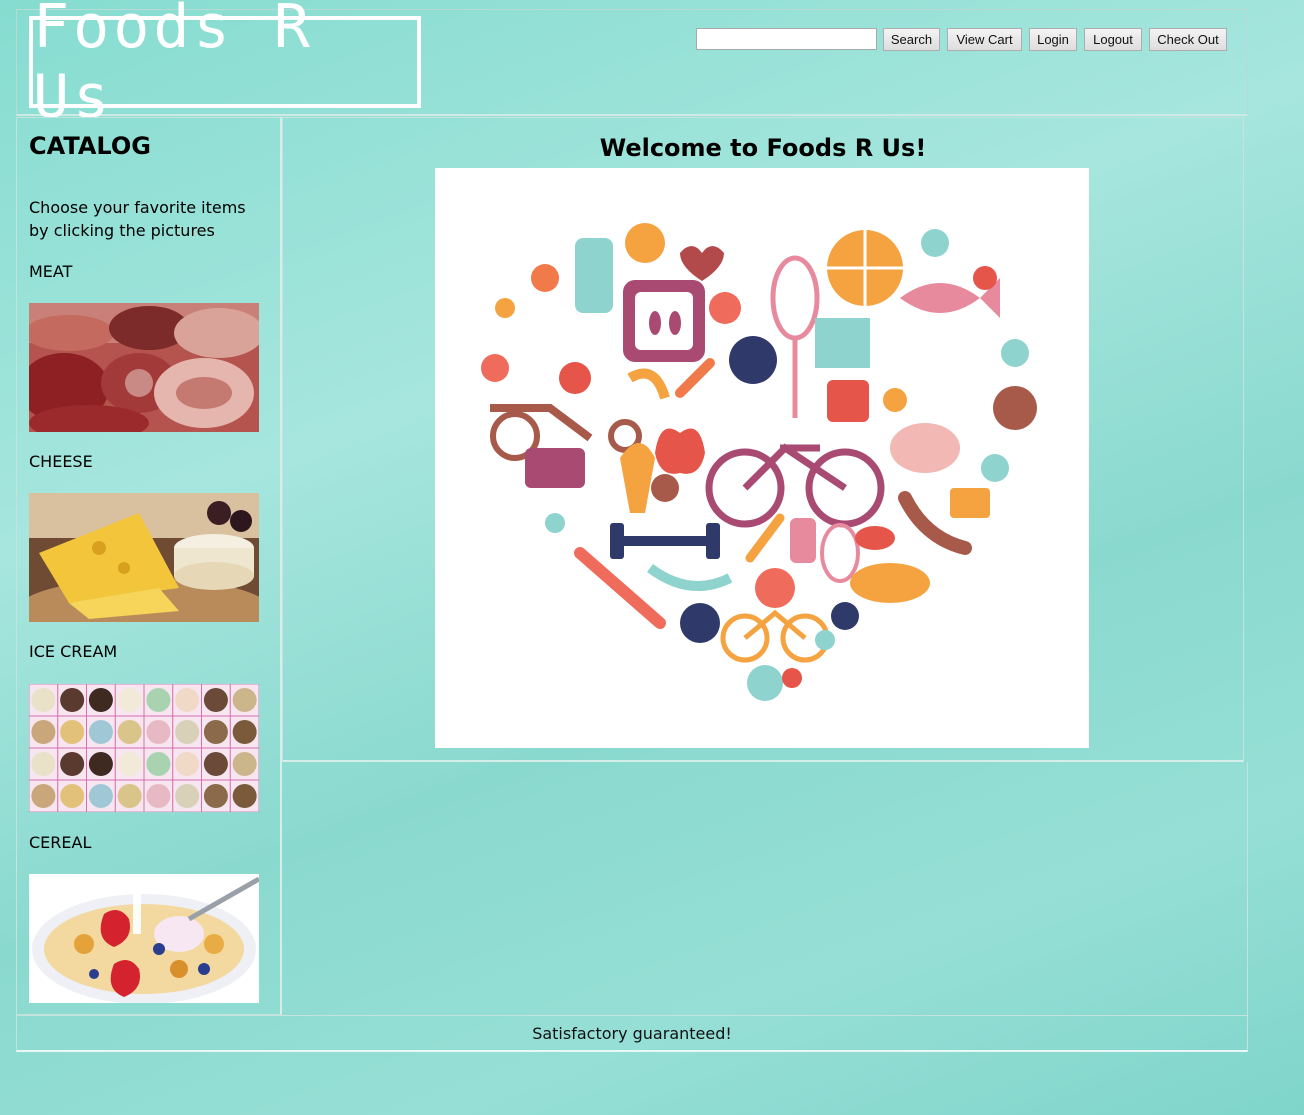  What do you see at coordinates (786, 39) in the screenshot?
I see `search-input` at bounding box center [786, 39].